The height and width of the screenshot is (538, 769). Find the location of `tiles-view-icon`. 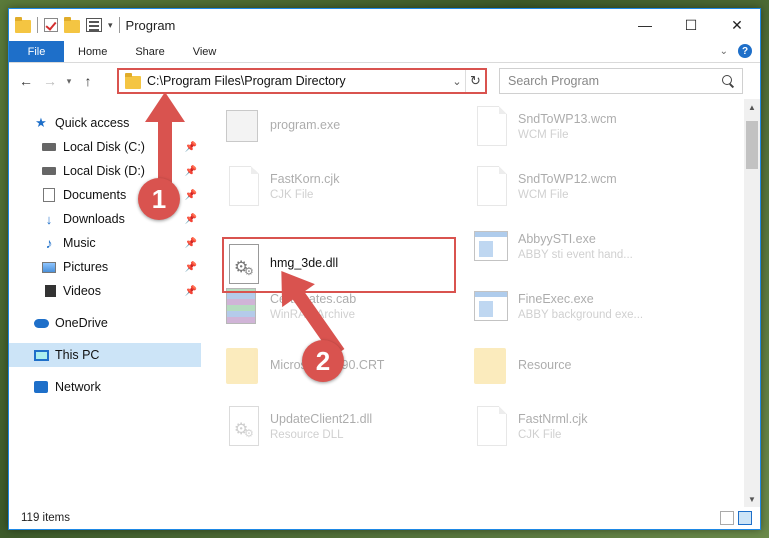

tiles-view-icon is located at coordinates (745, 518).